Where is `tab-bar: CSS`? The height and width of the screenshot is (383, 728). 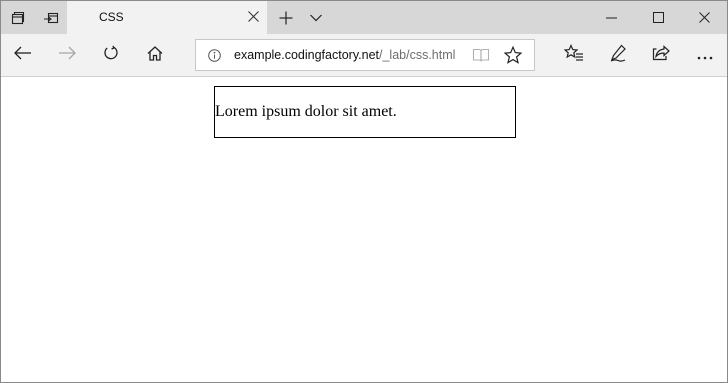
tab-bar: CSS is located at coordinates (364, 17).